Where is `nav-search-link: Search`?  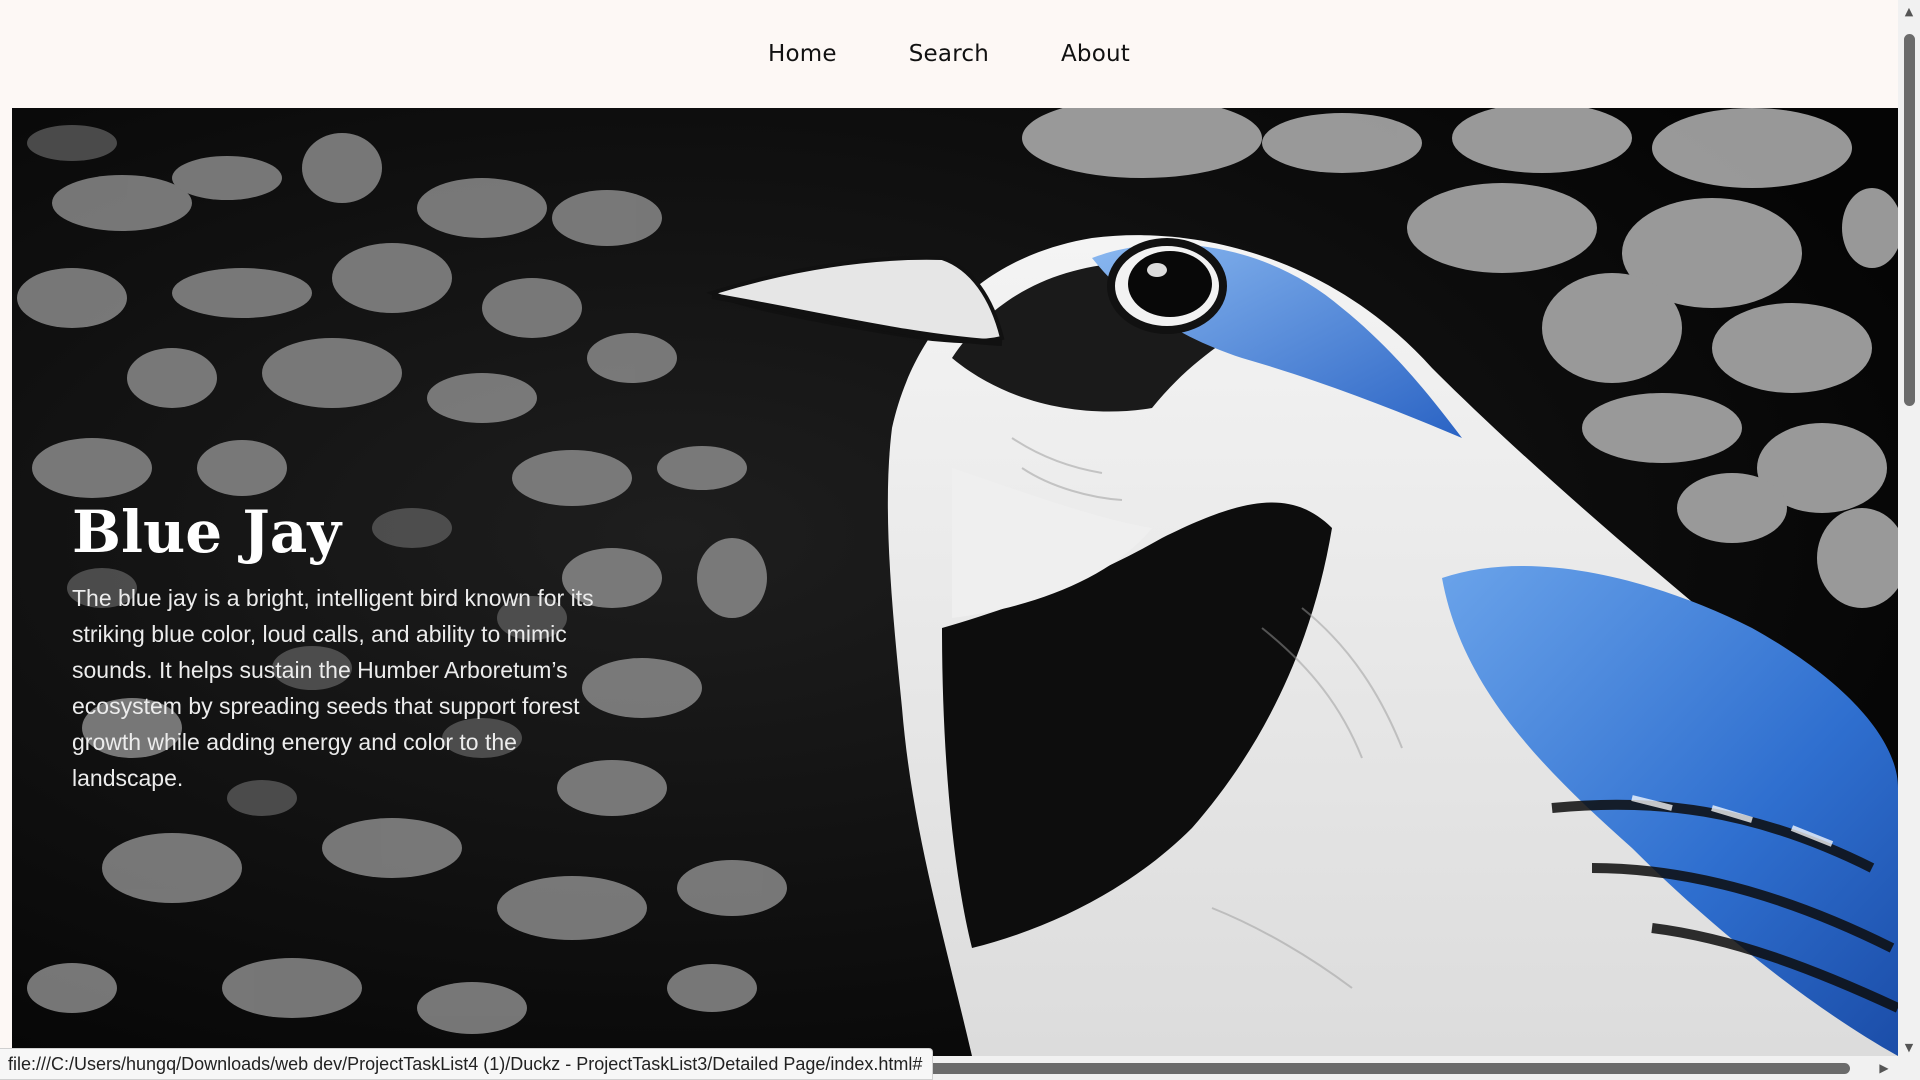 nav-search-link: Search is located at coordinates (949, 54).